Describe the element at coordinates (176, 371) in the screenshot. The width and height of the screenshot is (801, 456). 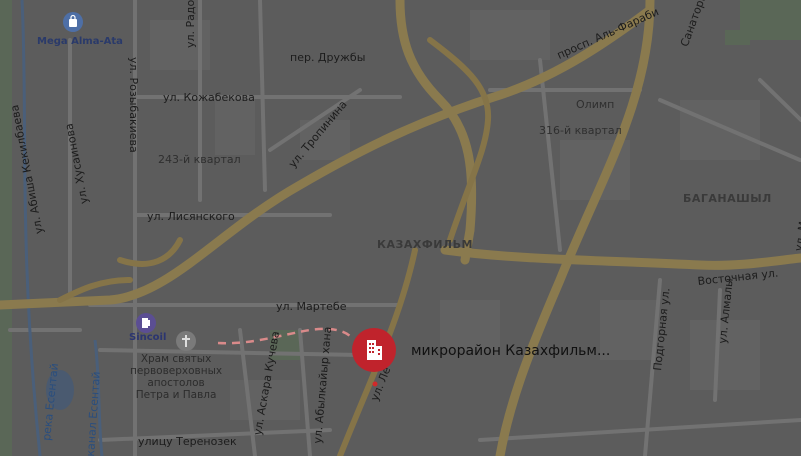
I see `church-line-2: первоверховных` at that location.